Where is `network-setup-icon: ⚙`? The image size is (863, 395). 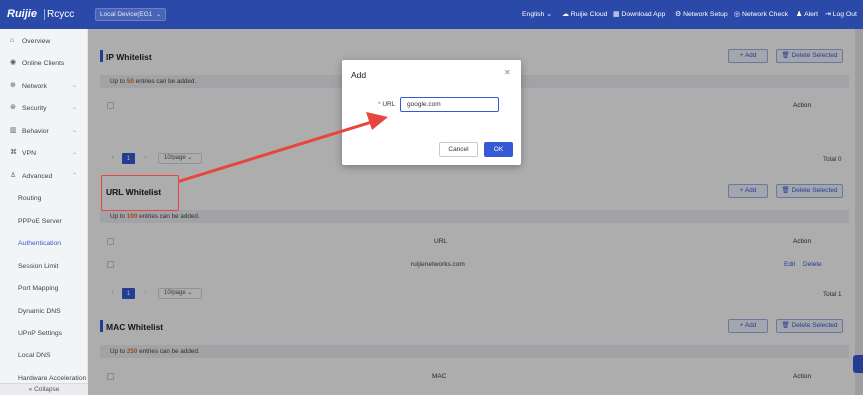 network-setup-icon: ⚙ is located at coordinates (678, 14).